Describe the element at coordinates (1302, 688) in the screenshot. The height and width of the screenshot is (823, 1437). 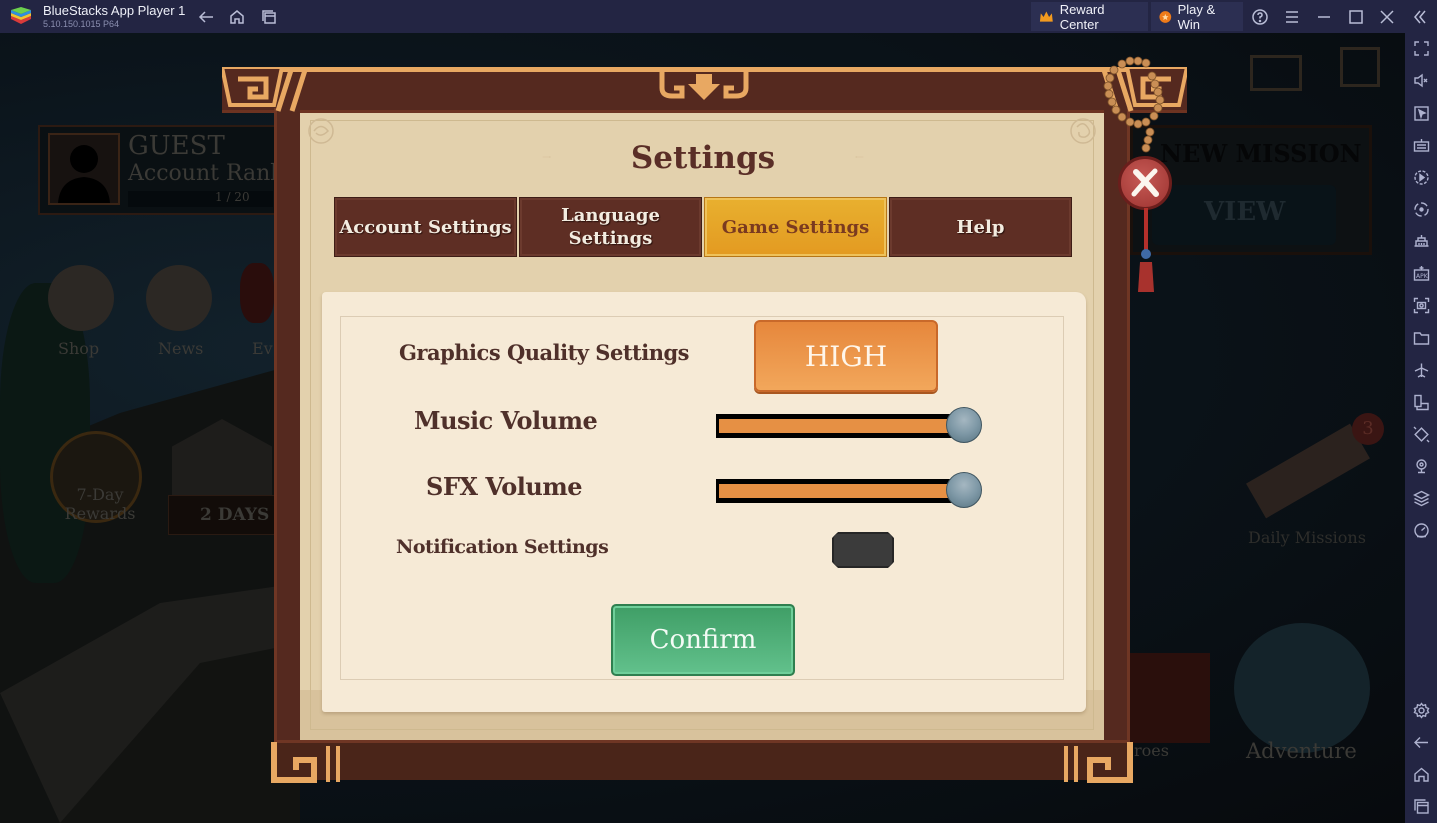
I see `adventure-button` at that location.